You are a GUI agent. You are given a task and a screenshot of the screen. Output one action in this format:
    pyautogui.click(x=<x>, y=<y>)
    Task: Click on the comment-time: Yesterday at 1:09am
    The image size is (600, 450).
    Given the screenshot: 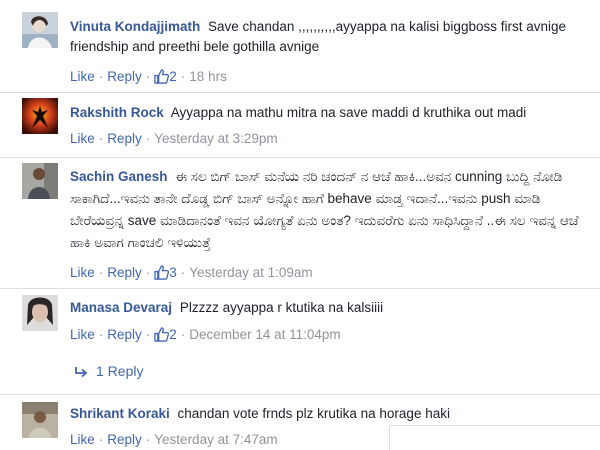 What is the action you would take?
    pyautogui.click(x=250, y=272)
    